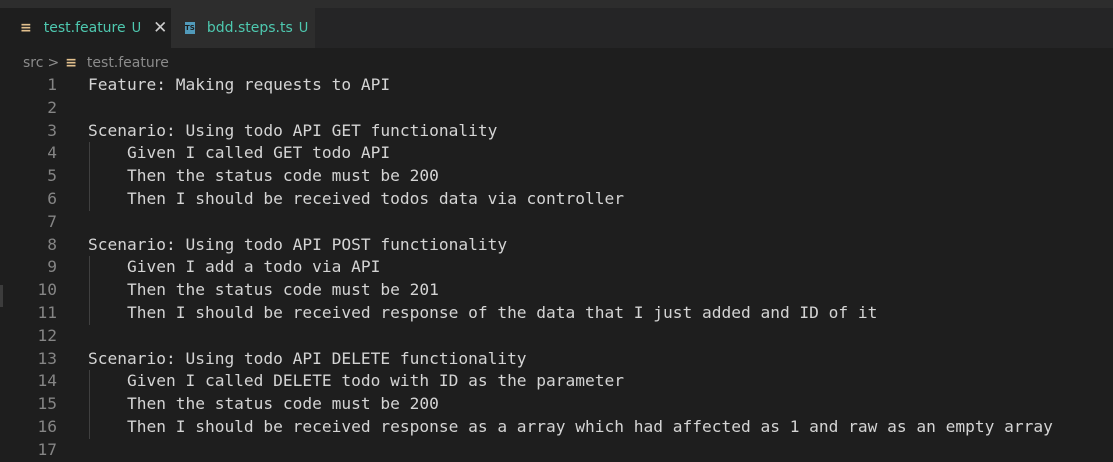 This screenshot has width=1113, height=462. I want to click on line-number: 4, so click(52, 153).